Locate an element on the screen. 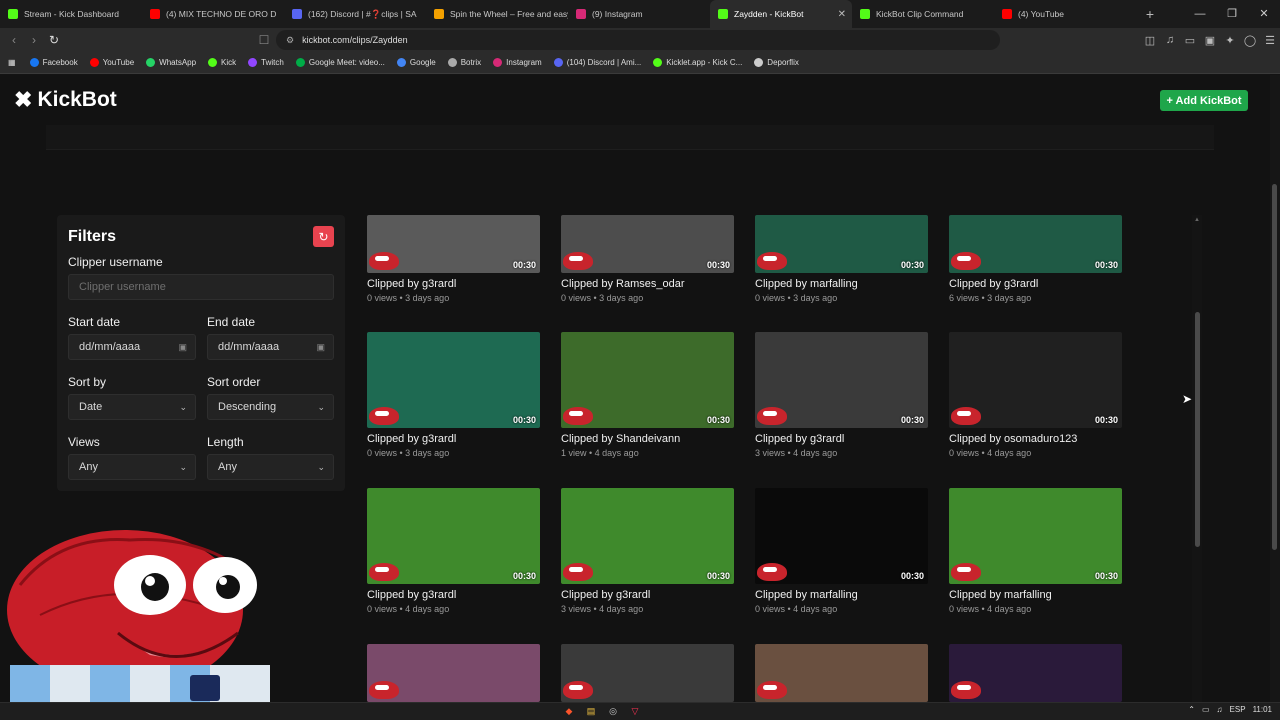 The image size is (1280, 720). browser-tab: KickBot Clip Command is located at coordinates (923, 14).